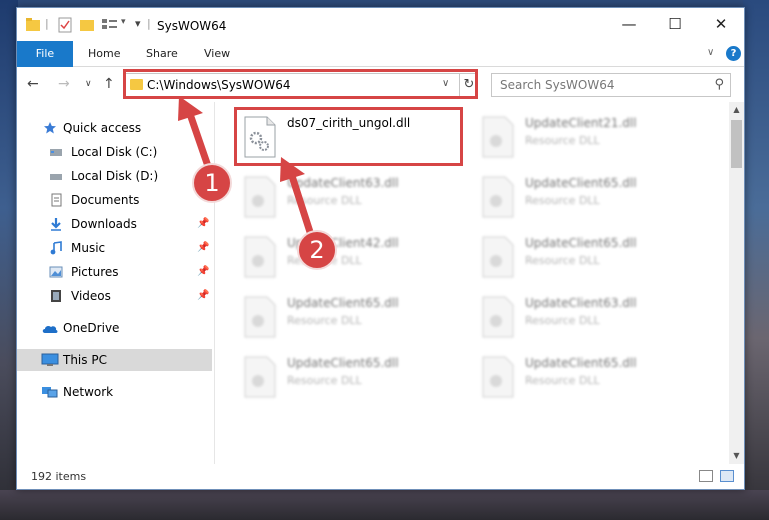 The height and width of the screenshot is (520, 769). What do you see at coordinates (59, 476) in the screenshot?
I see `item-count: 192 items` at bounding box center [59, 476].